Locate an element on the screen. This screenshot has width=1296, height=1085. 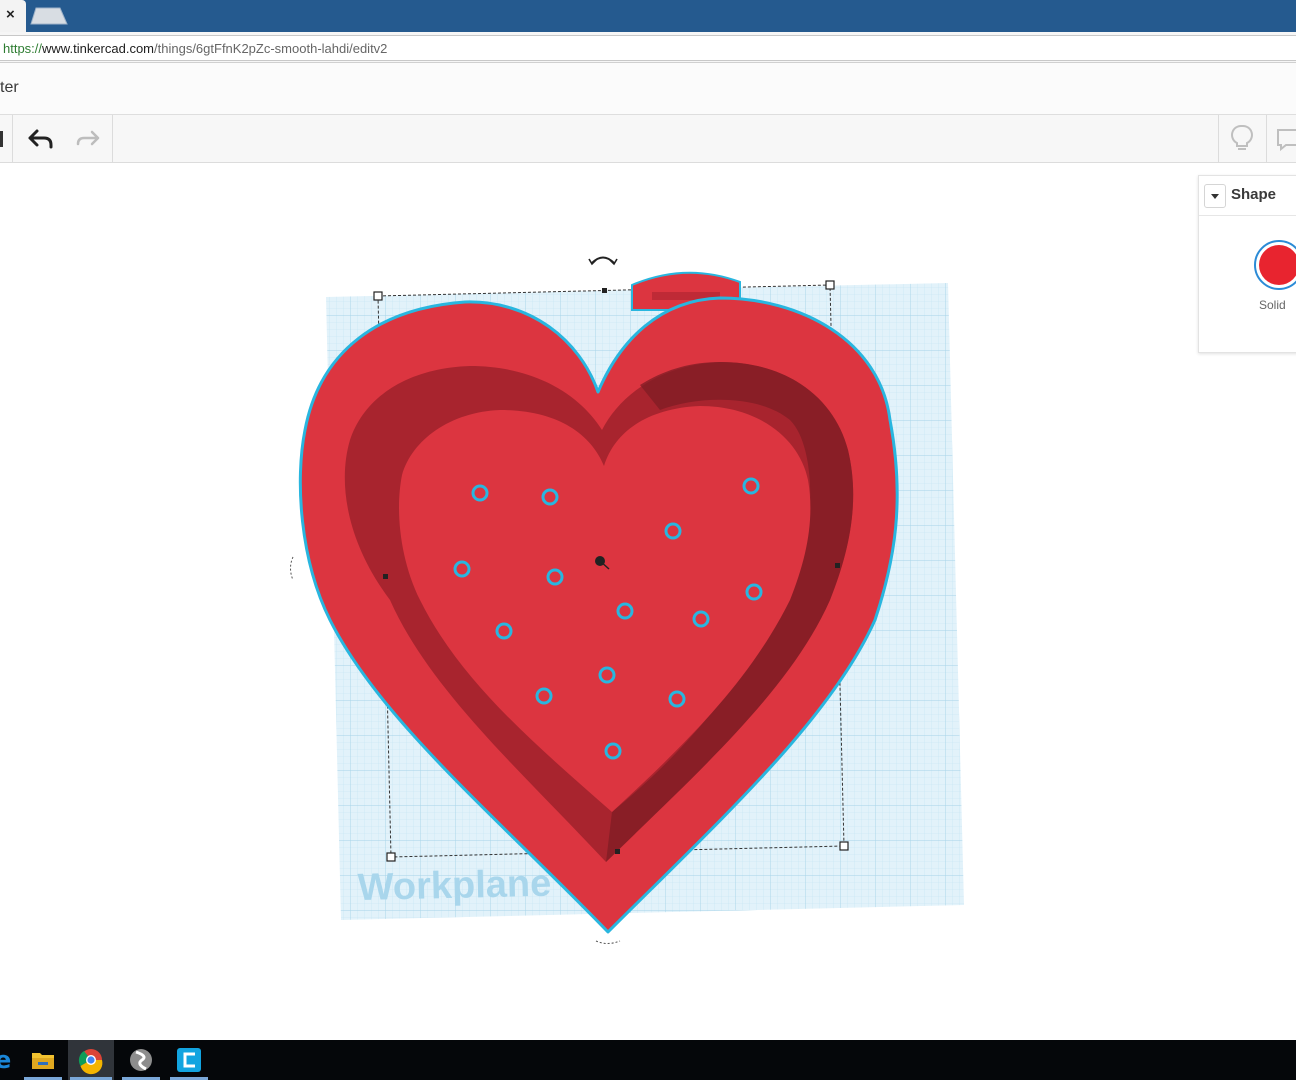
app-title: ter is located at coordinates (9, 87).